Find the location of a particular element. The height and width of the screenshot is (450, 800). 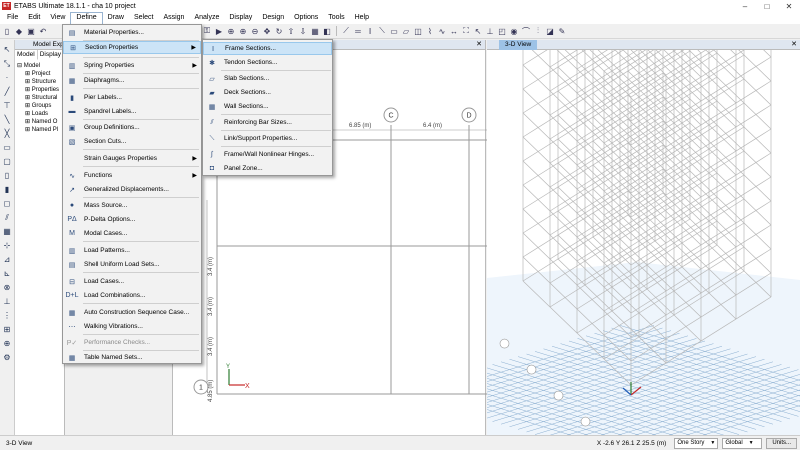

snap-ends-icon: ⊿ is located at coordinates (7, 259).